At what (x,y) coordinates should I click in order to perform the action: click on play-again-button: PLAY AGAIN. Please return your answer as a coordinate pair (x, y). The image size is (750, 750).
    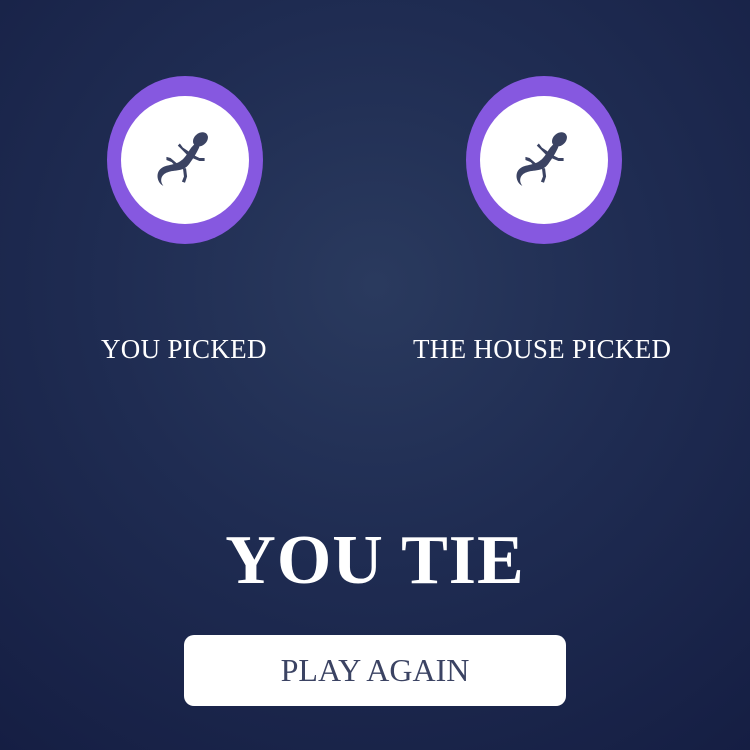
    Looking at the image, I should click on (375, 670).